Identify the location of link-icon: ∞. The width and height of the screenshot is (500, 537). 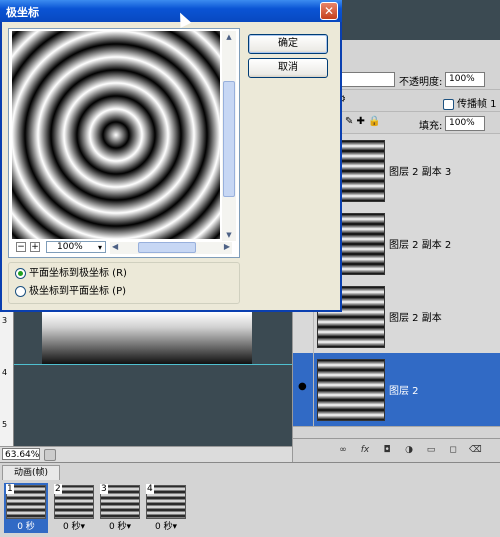
(343, 450).